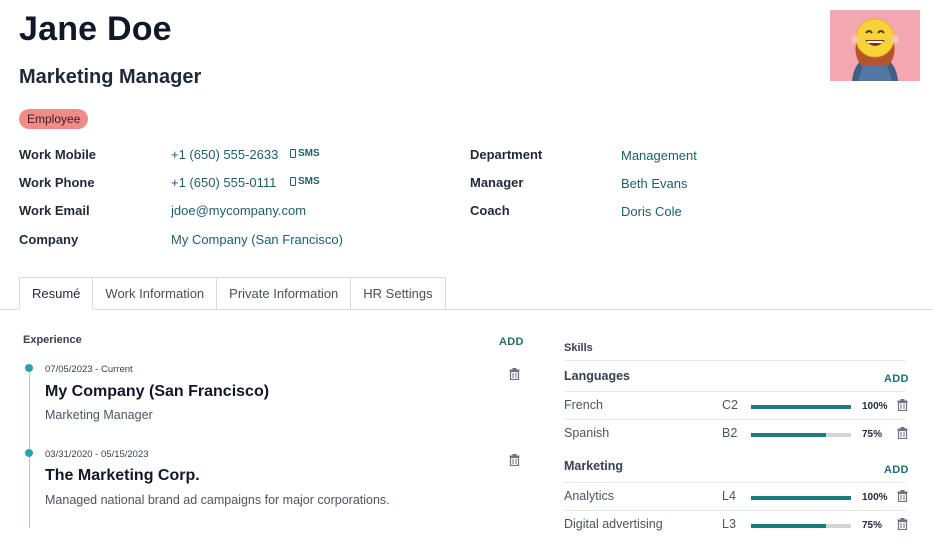 Image resolution: width=933 pixels, height=546 pixels. What do you see at coordinates (659, 155) in the screenshot?
I see `department-value: Management` at bounding box center [659, 155].